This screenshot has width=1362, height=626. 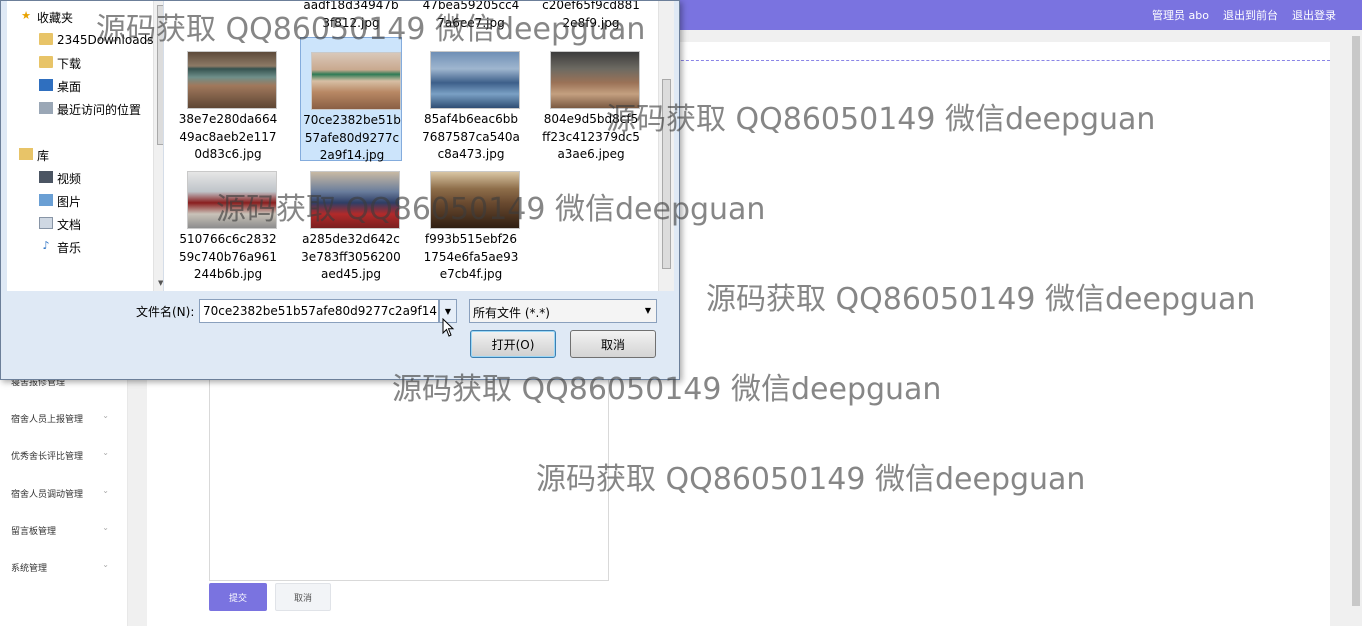 I want to click on sidebar-item-report: 宿舍人员上报管理 ⌄, so click(x=66, y=418).